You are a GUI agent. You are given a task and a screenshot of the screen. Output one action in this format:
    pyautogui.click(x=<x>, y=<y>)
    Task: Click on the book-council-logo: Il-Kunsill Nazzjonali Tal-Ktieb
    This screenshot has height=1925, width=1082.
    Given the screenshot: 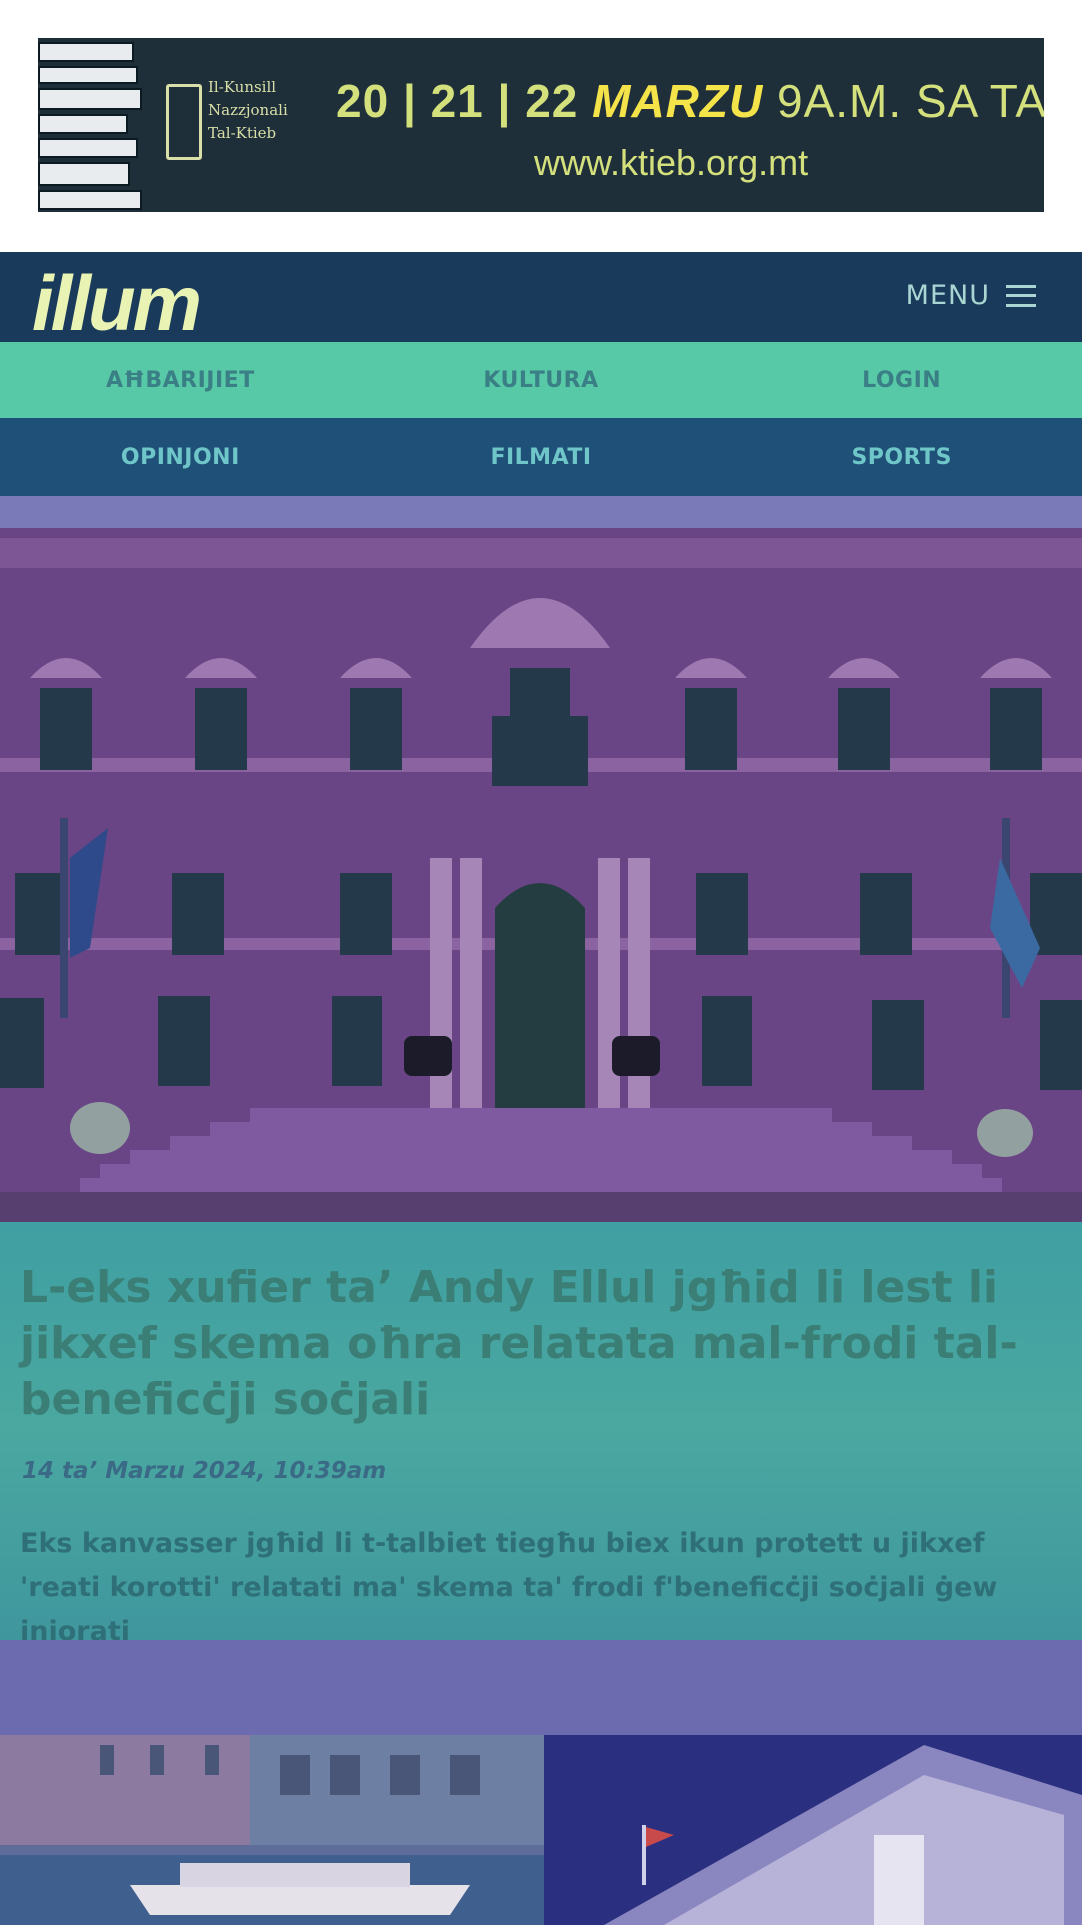 What is the action you would take?
    pyautogui.click(x=241, y=126)
    